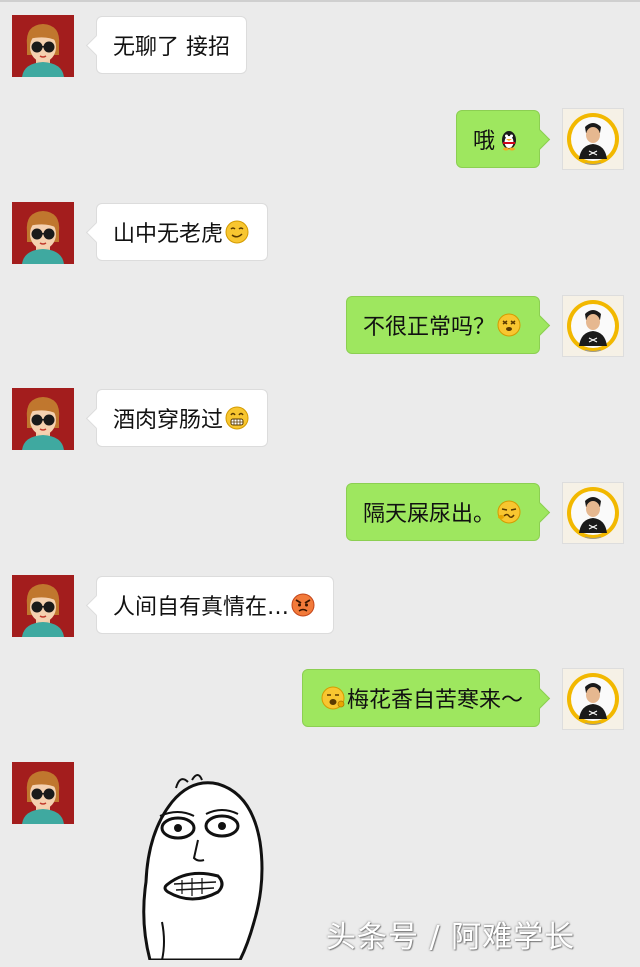 This screenshot has width=640, height=967. What do you see at coordinates (320, 1) in the screenshot?
I see `top-divider` at bounding box center [320, 1].